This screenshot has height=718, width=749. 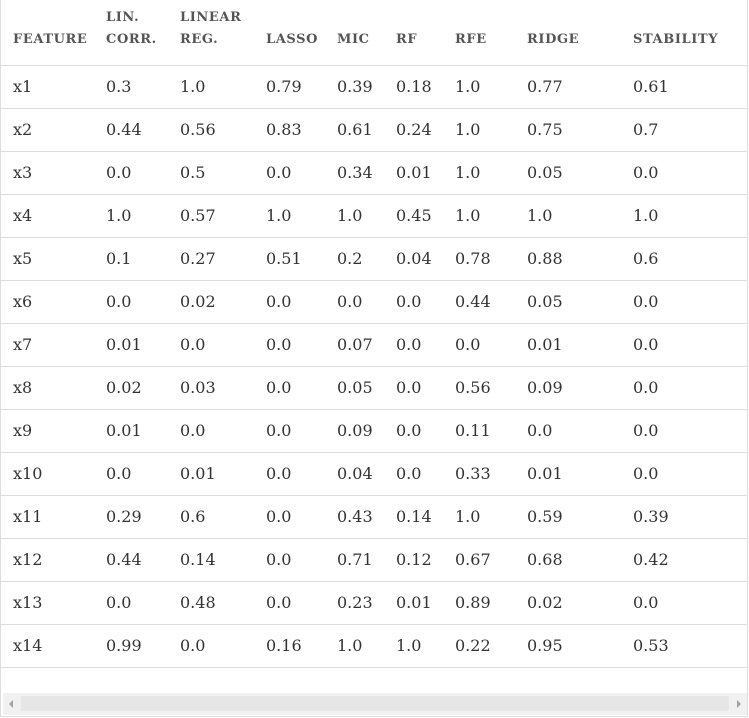 I want to click on column-header-label: RF, so click(x=407, y=39).